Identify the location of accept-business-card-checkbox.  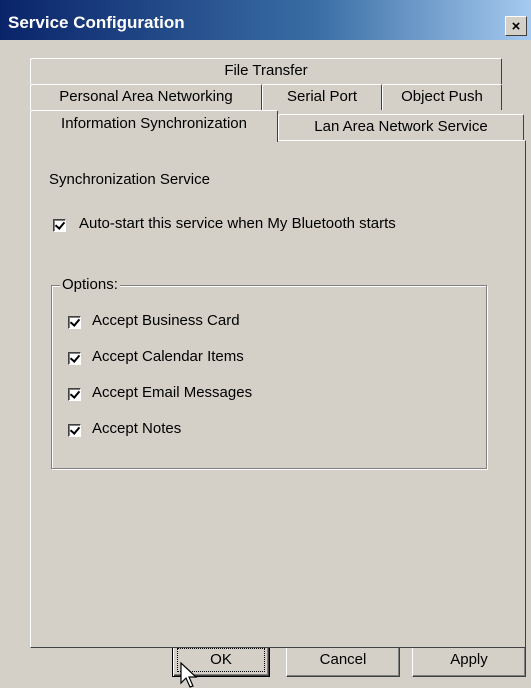
(74, 322).